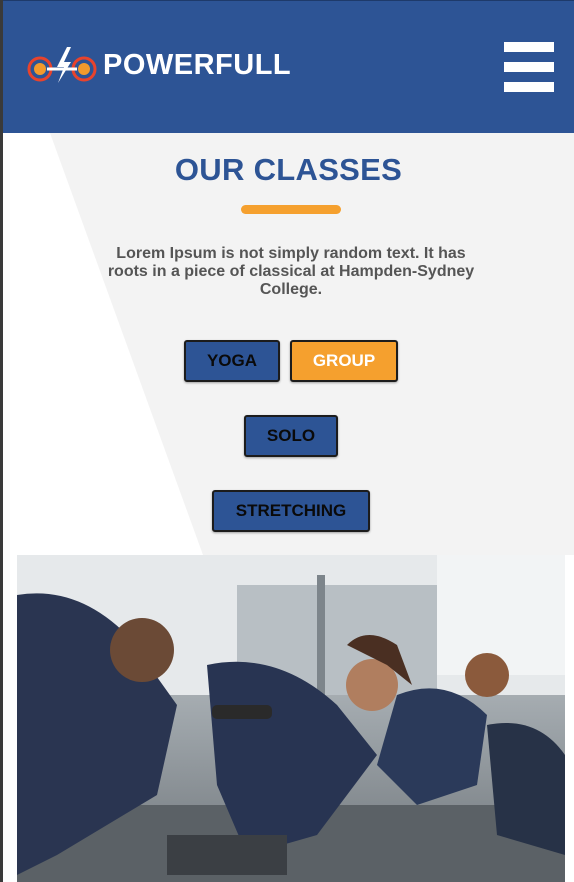 The image size is (574, 882). Describe the element at coordinates (291, 436) in the screenshot. I see `filter-solo-button: SOLO` at that location.